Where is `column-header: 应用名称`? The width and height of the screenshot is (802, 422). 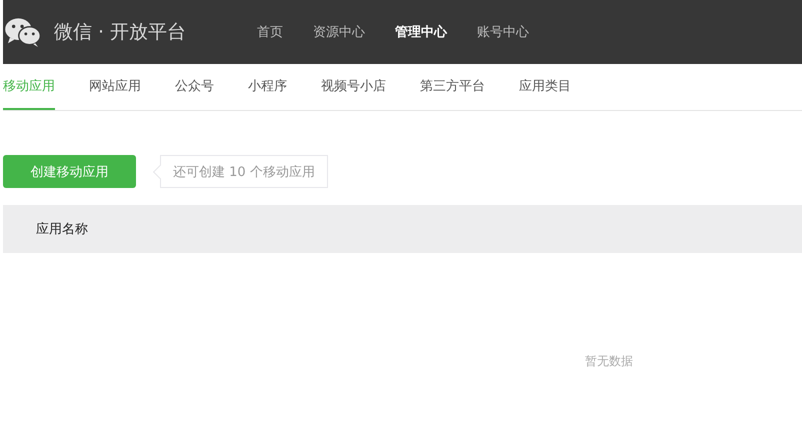
column-header: 应用名称 is located at coordinates (62, 229).